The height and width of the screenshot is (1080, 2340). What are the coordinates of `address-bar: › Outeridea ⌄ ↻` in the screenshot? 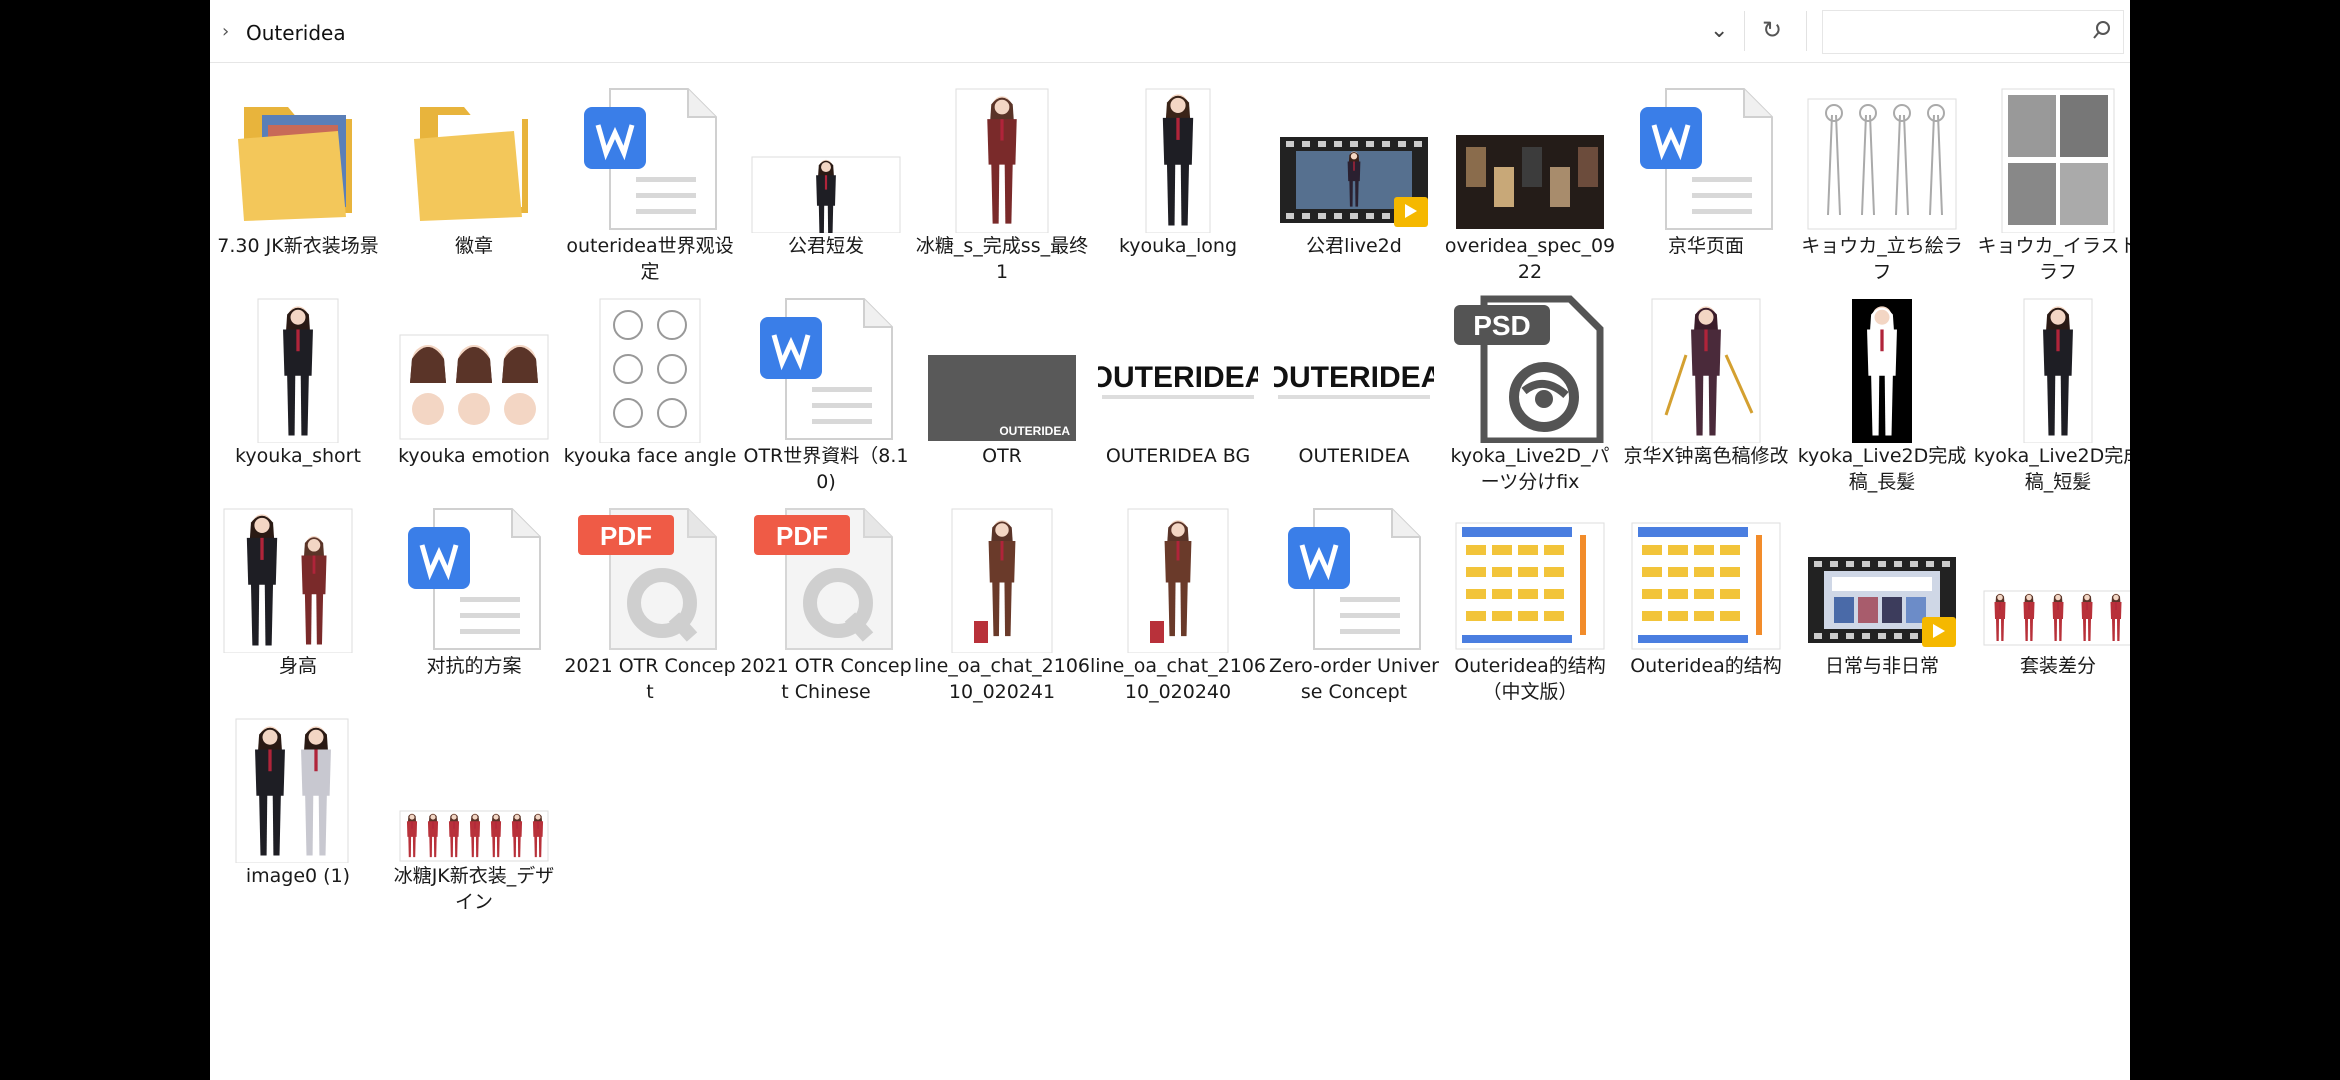 It's located at (1170, 31).